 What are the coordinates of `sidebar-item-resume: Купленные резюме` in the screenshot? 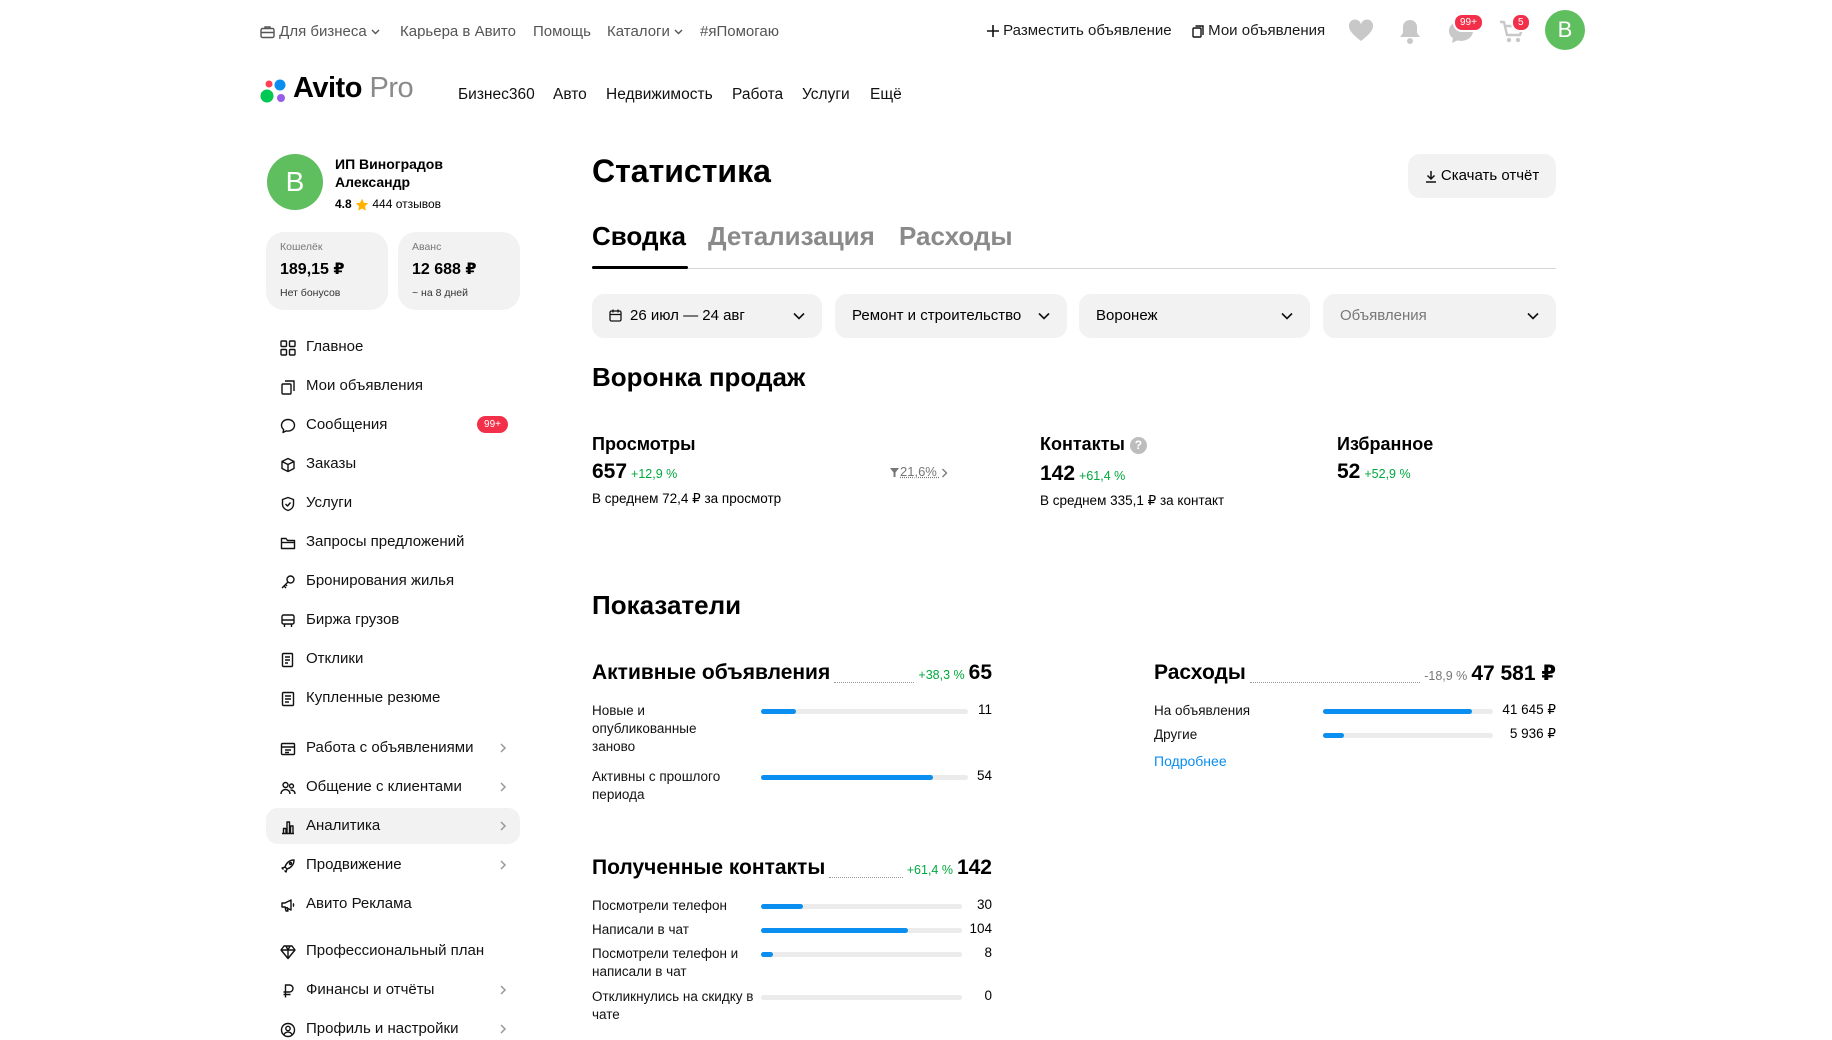 It's located at (393, 698).